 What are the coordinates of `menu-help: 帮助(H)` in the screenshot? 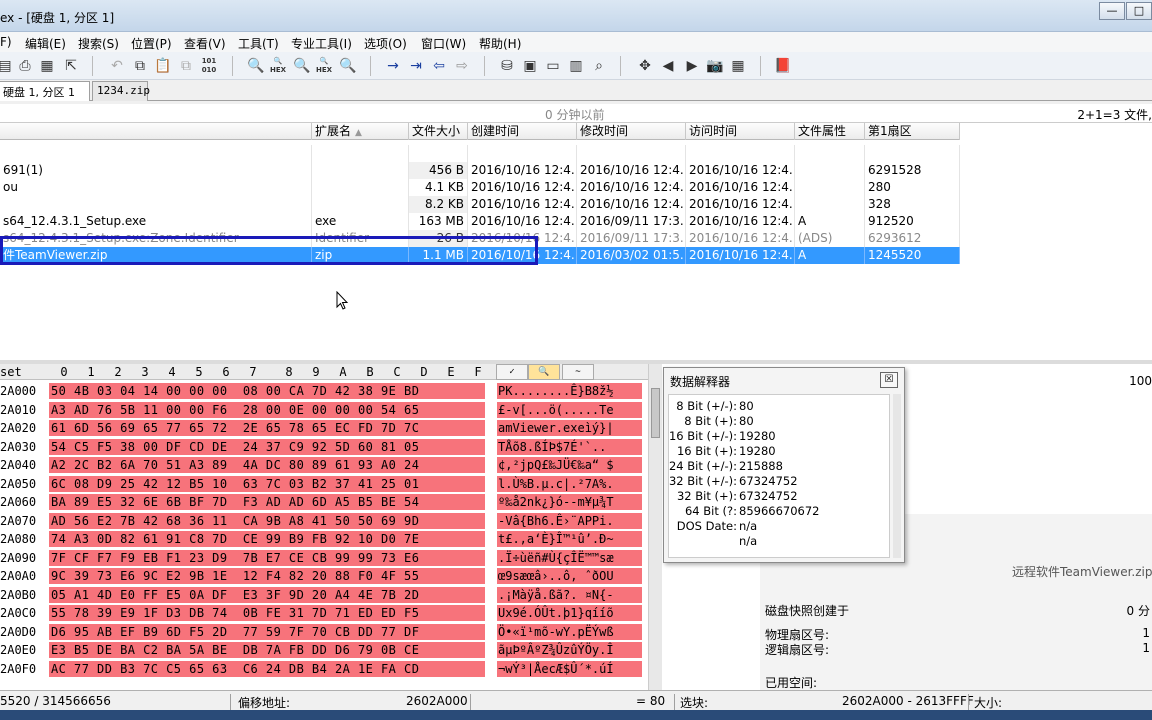 It's located at (500, 43).